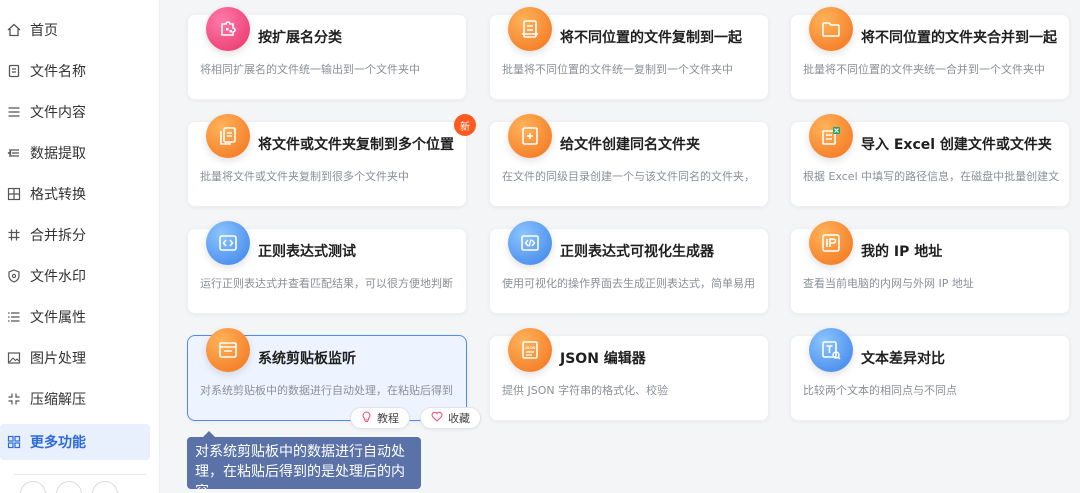 Image resolution: width=1080 pixels, height=493 pixels. I want to click on sidebar-item-compress: 压缩解压, so click(75, 399).